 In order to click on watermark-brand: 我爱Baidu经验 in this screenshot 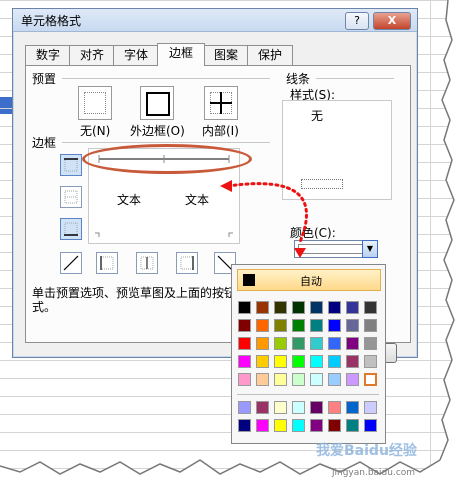, I will do `click(366, 451)`.